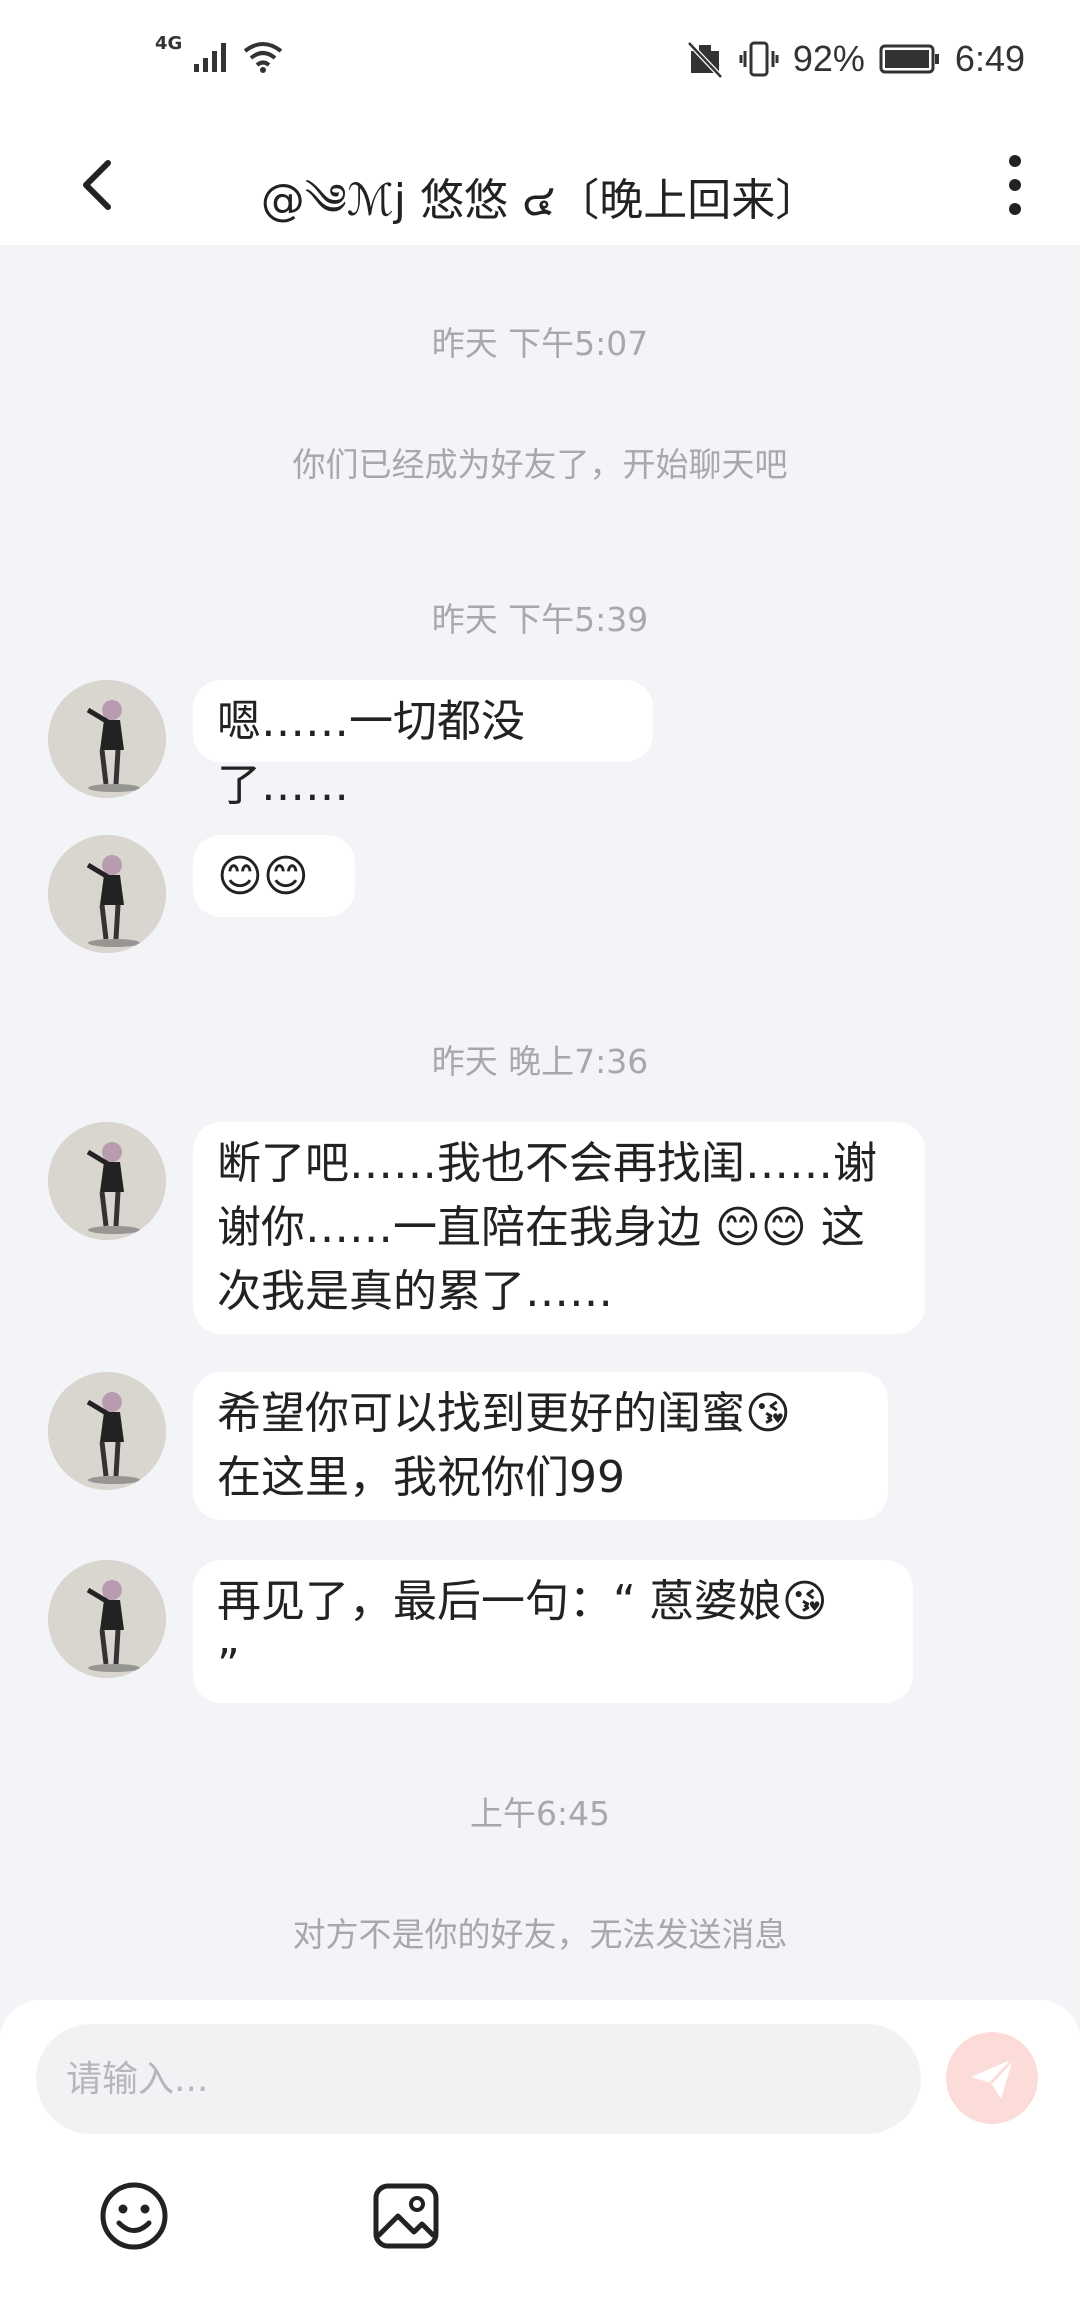 This screenshot has height=2310, width=1080. I want to click on battery-icon, so click(909, 59).